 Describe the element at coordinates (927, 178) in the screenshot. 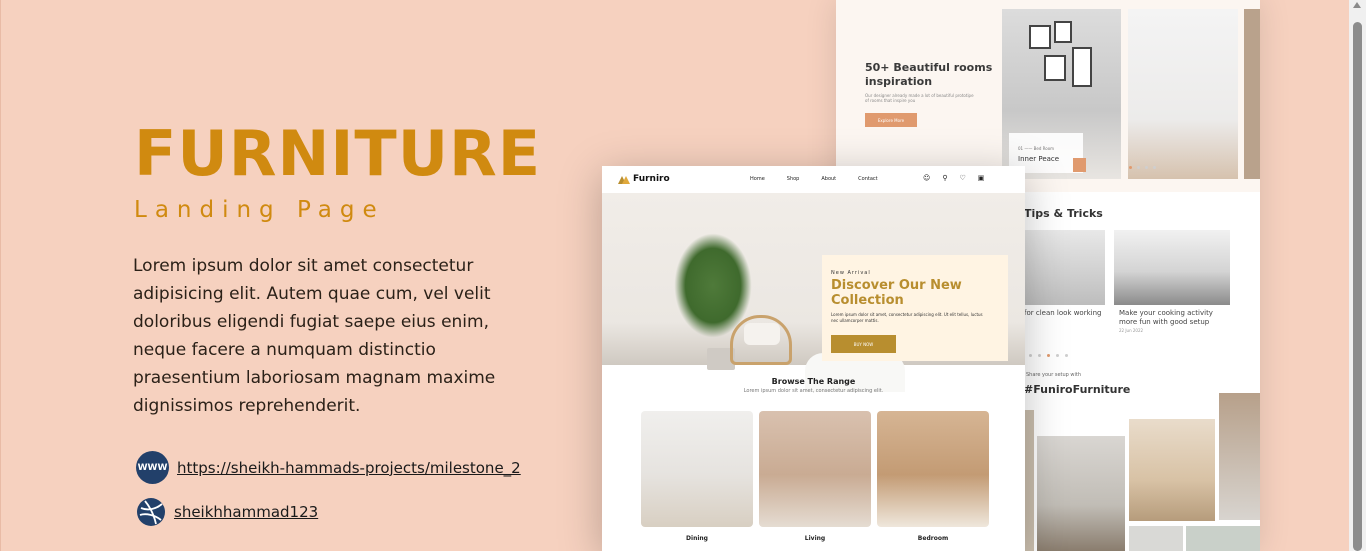

I see `user-icon: ☺` at that location.